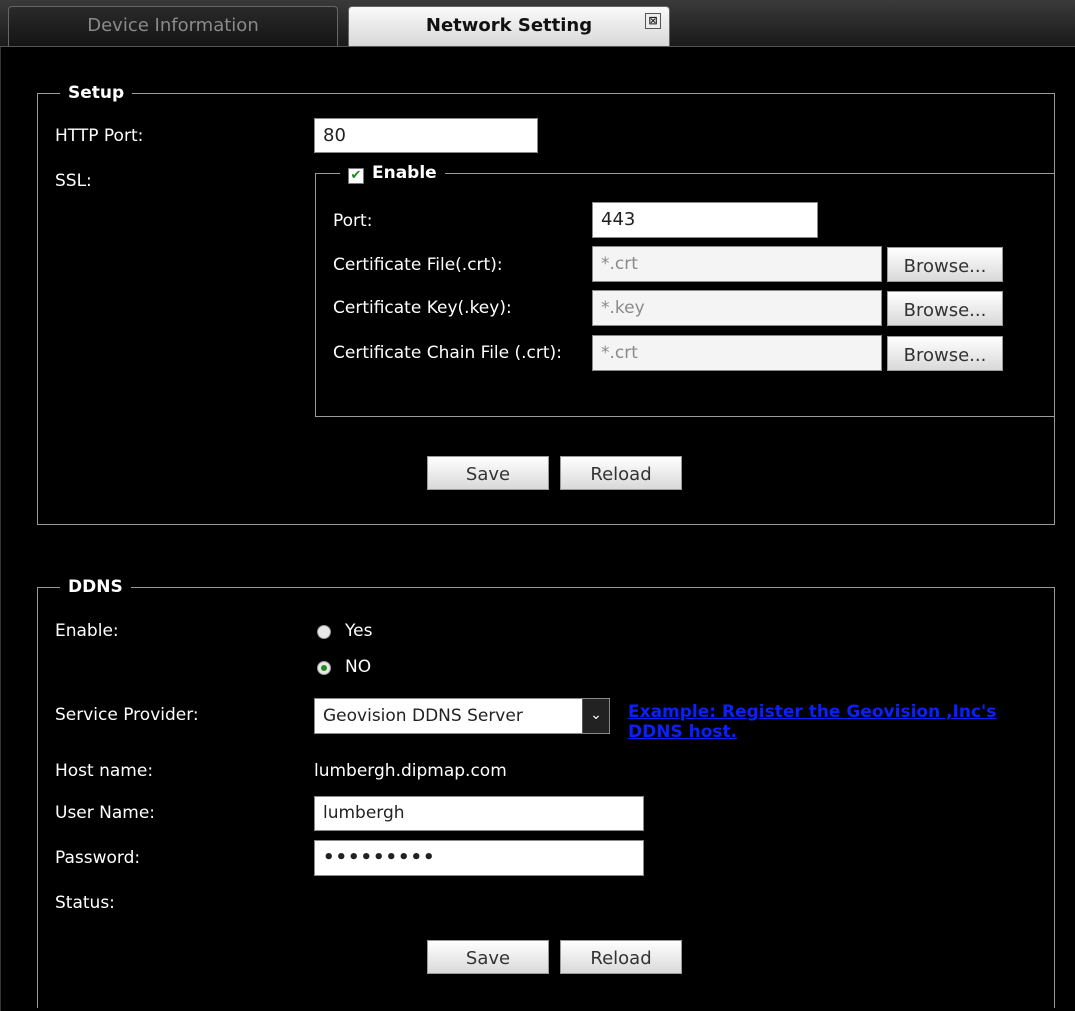 This screenshot has width=1075, height=1011. Describe the element at coordinates (85, 903) in the screenshot. I see `status-label: Status:` at that location.